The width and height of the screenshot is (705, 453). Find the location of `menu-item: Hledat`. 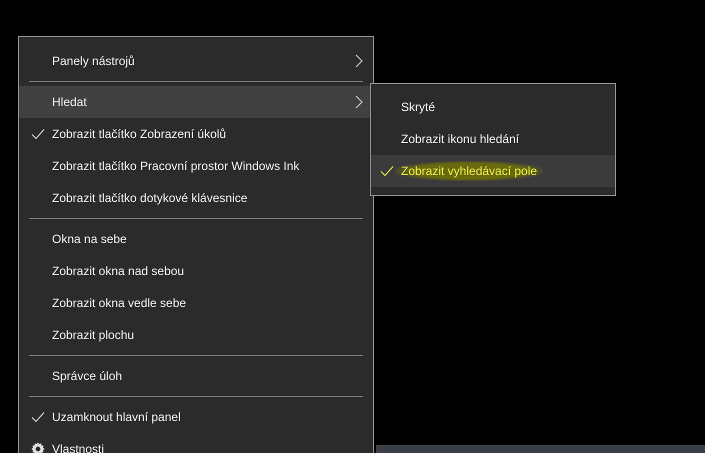

menu-item: Hledat is located at coordinates (196, 102).